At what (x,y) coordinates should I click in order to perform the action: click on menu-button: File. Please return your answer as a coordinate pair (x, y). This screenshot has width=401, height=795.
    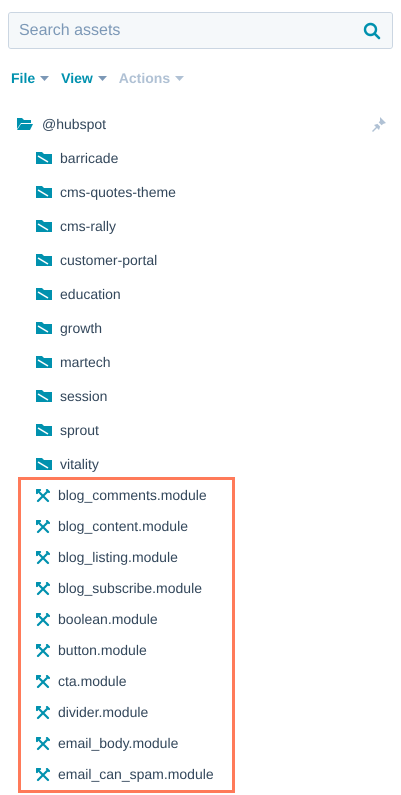
    Looking at the image, I should click on (30, 78).